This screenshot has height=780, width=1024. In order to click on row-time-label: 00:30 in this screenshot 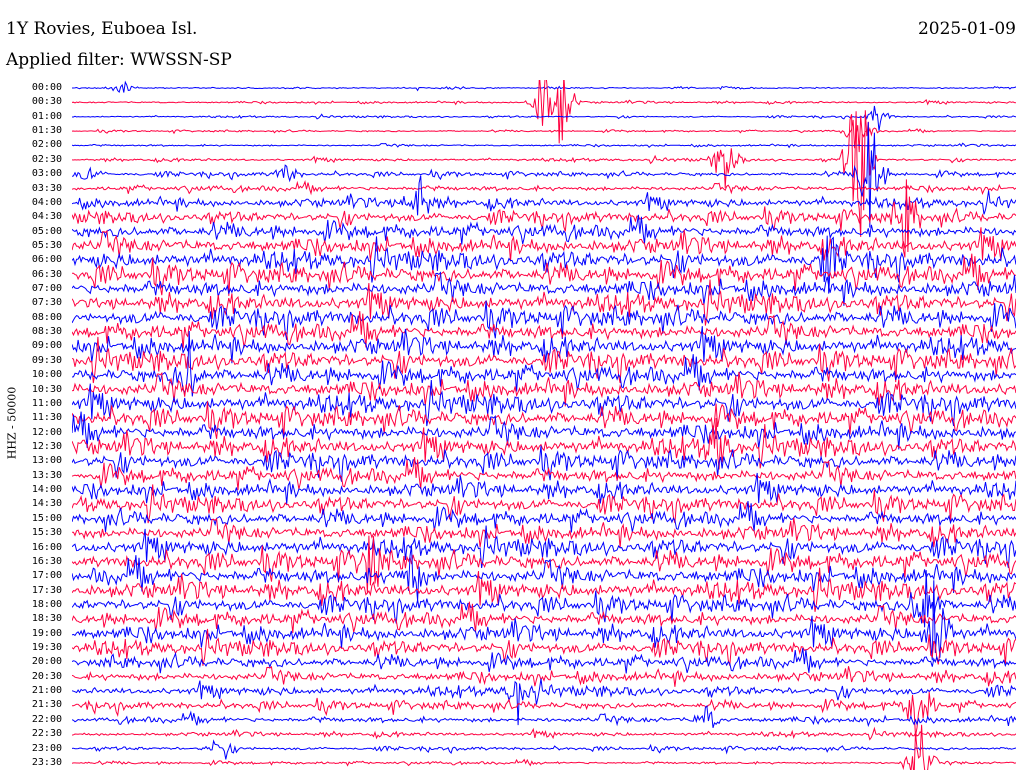, I will do `click(46, 102)`.